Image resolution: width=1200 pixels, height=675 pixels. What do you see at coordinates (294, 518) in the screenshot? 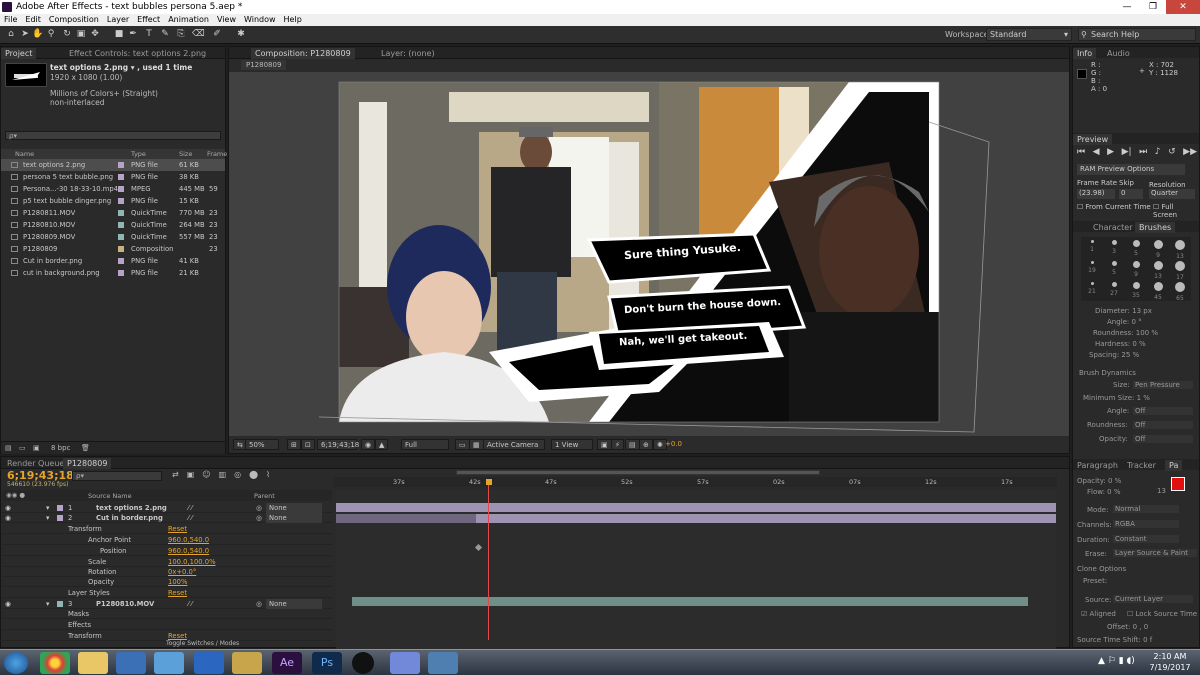
I see `parent-select: None` at bounding box center [294, 518].